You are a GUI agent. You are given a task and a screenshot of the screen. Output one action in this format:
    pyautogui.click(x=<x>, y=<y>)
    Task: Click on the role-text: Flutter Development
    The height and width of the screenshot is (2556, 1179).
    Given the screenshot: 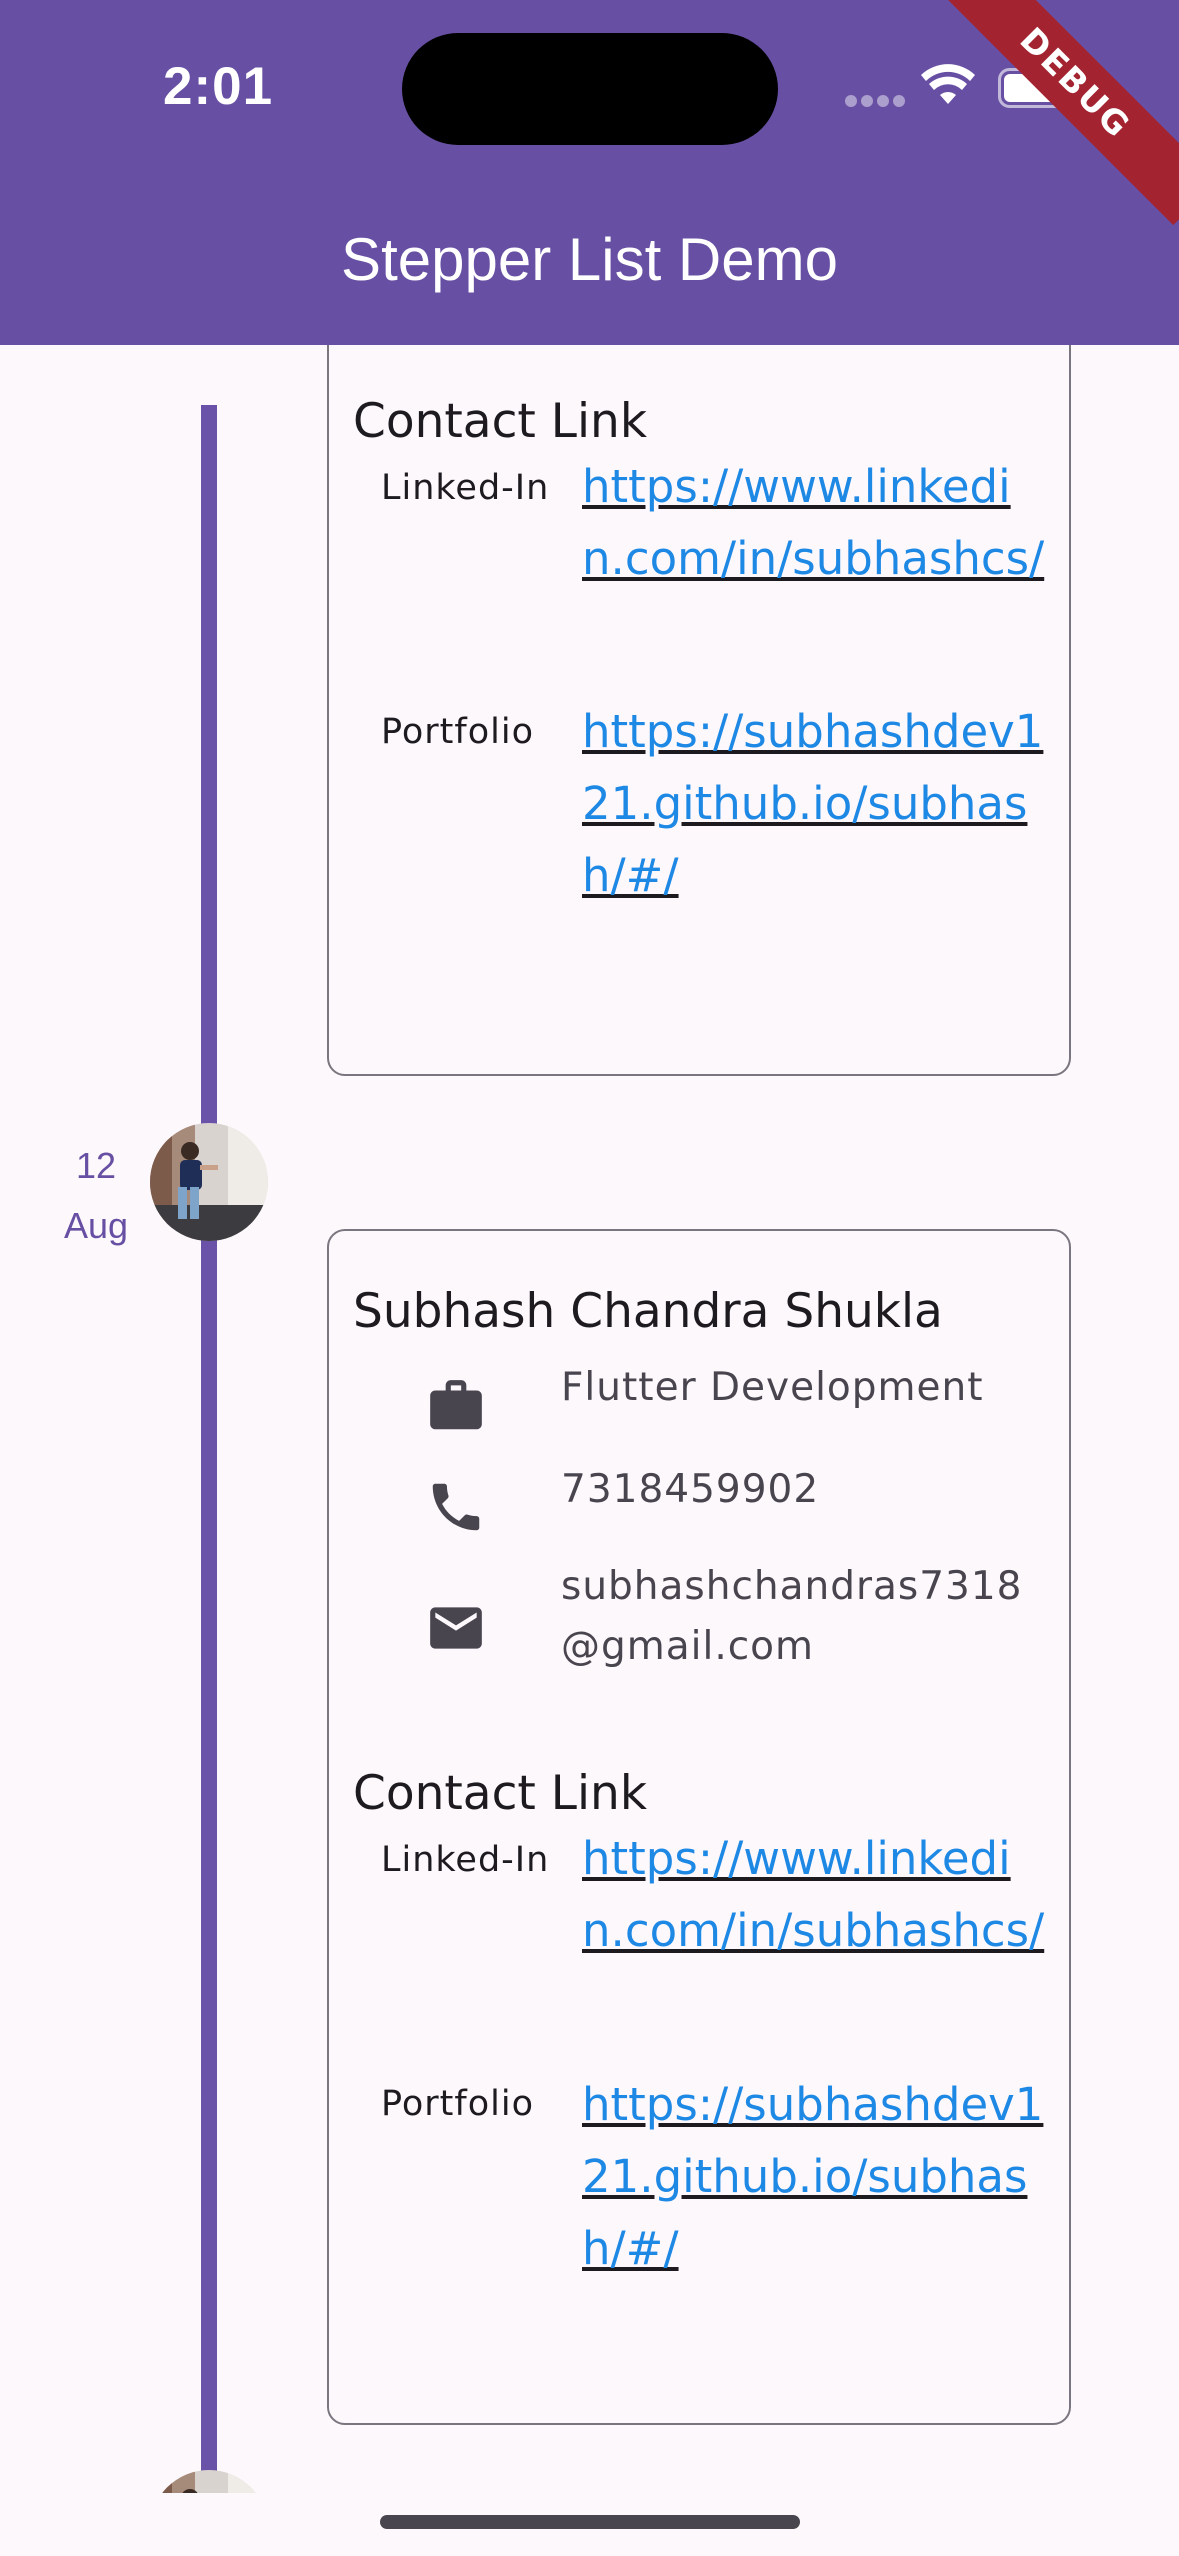 What is the action you would take?
    pyautogui.click(x=772, y=1387)
    